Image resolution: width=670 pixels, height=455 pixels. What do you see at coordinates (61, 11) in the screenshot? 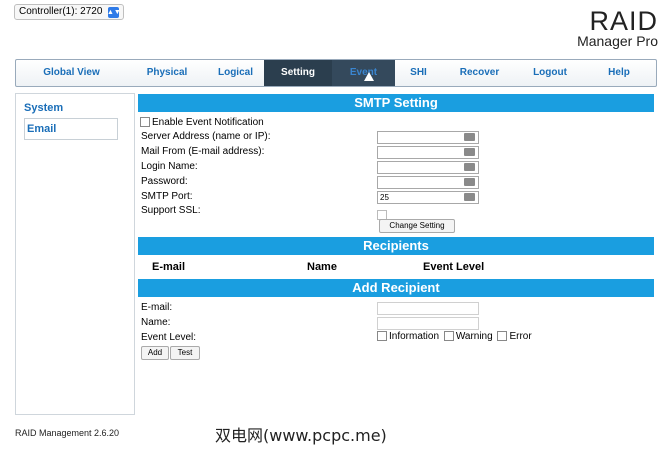
I see `controller-select-label: Controller(1): 2720` at bounding box center [61, 11].